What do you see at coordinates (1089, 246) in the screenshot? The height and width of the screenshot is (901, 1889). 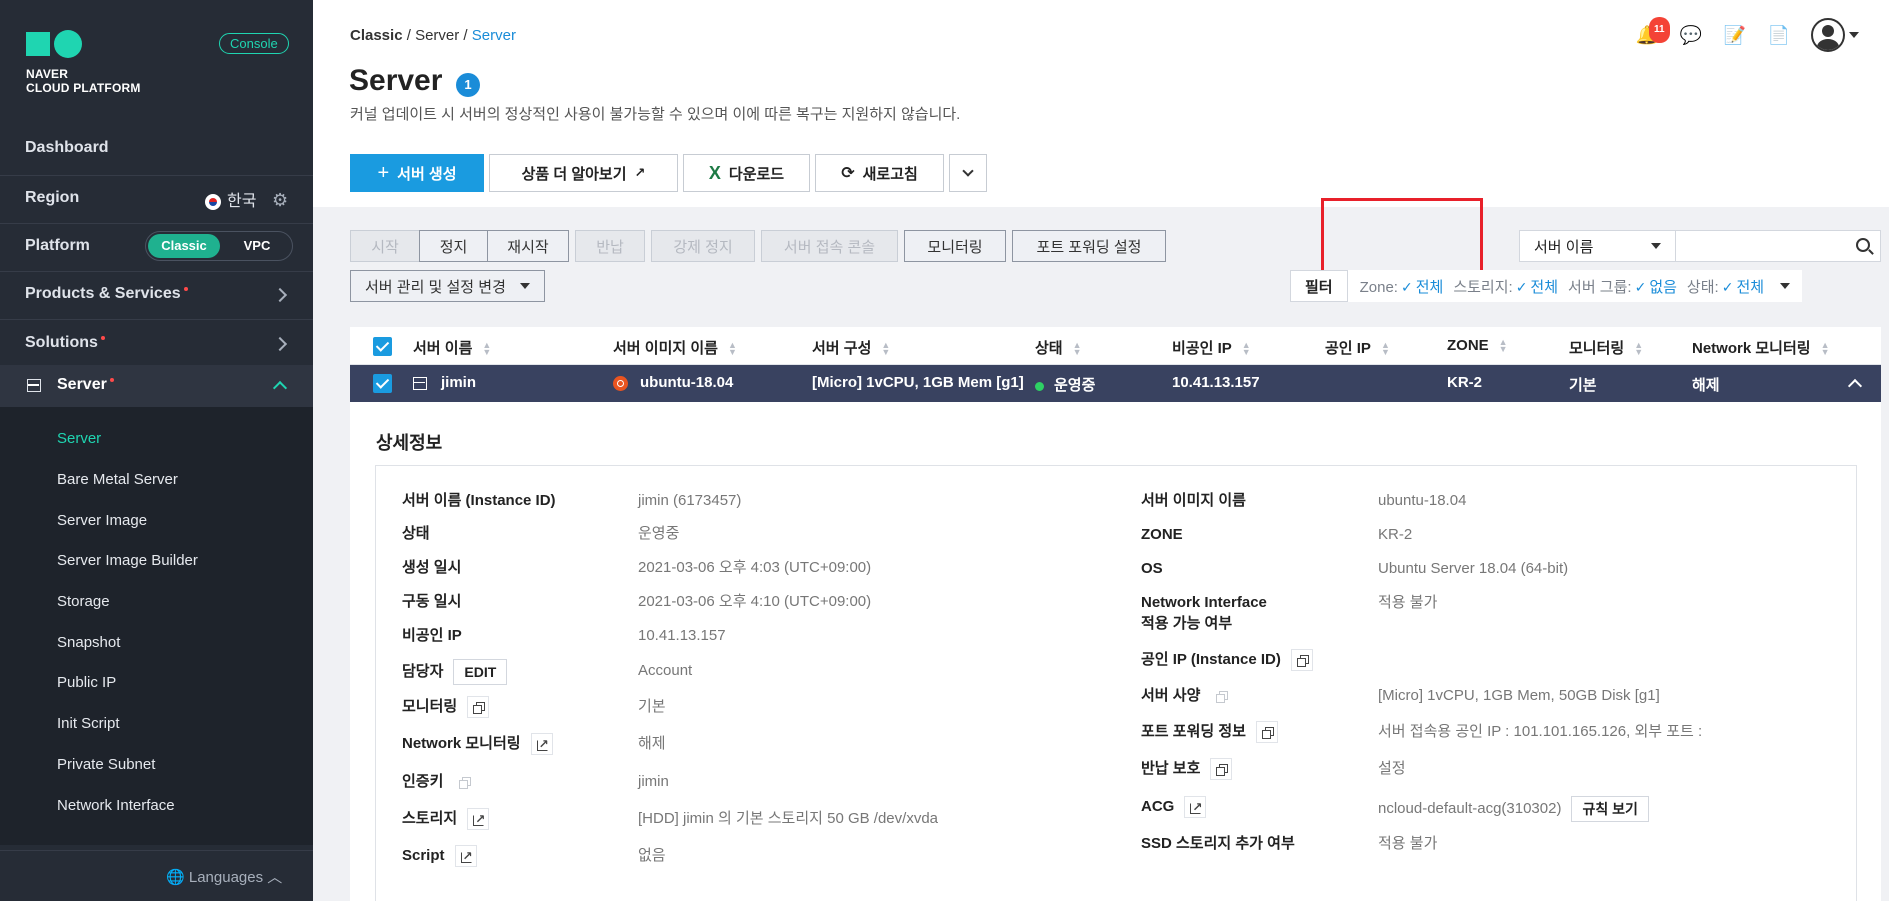 I see `port-forwarding-button: 포트 포워딩 설정` at bounding box center [1089, 246].